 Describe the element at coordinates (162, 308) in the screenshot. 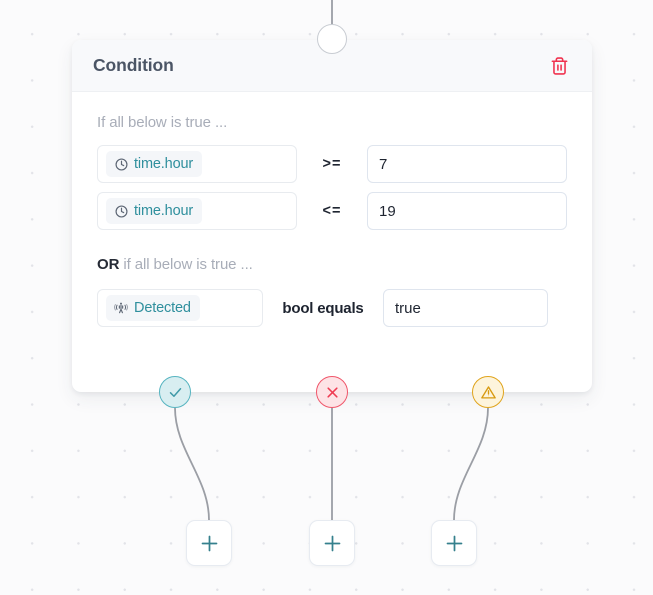

I see `entity-label: Detected` at that location.